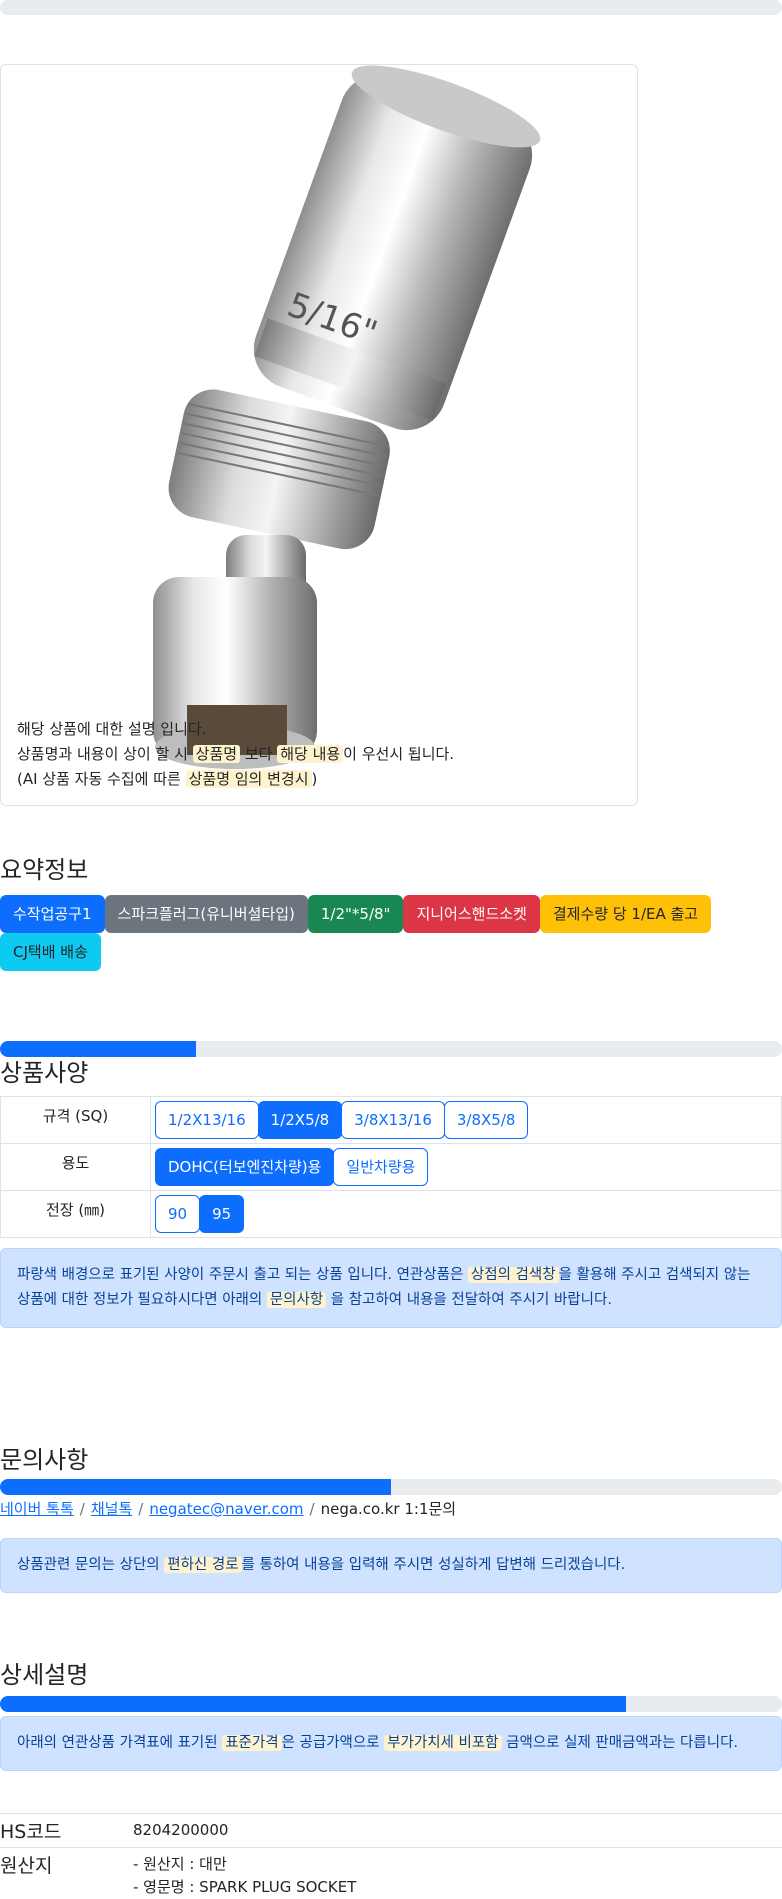  I want to click on hs-code-row: HS코드 8204200000, so click(391, 1829).